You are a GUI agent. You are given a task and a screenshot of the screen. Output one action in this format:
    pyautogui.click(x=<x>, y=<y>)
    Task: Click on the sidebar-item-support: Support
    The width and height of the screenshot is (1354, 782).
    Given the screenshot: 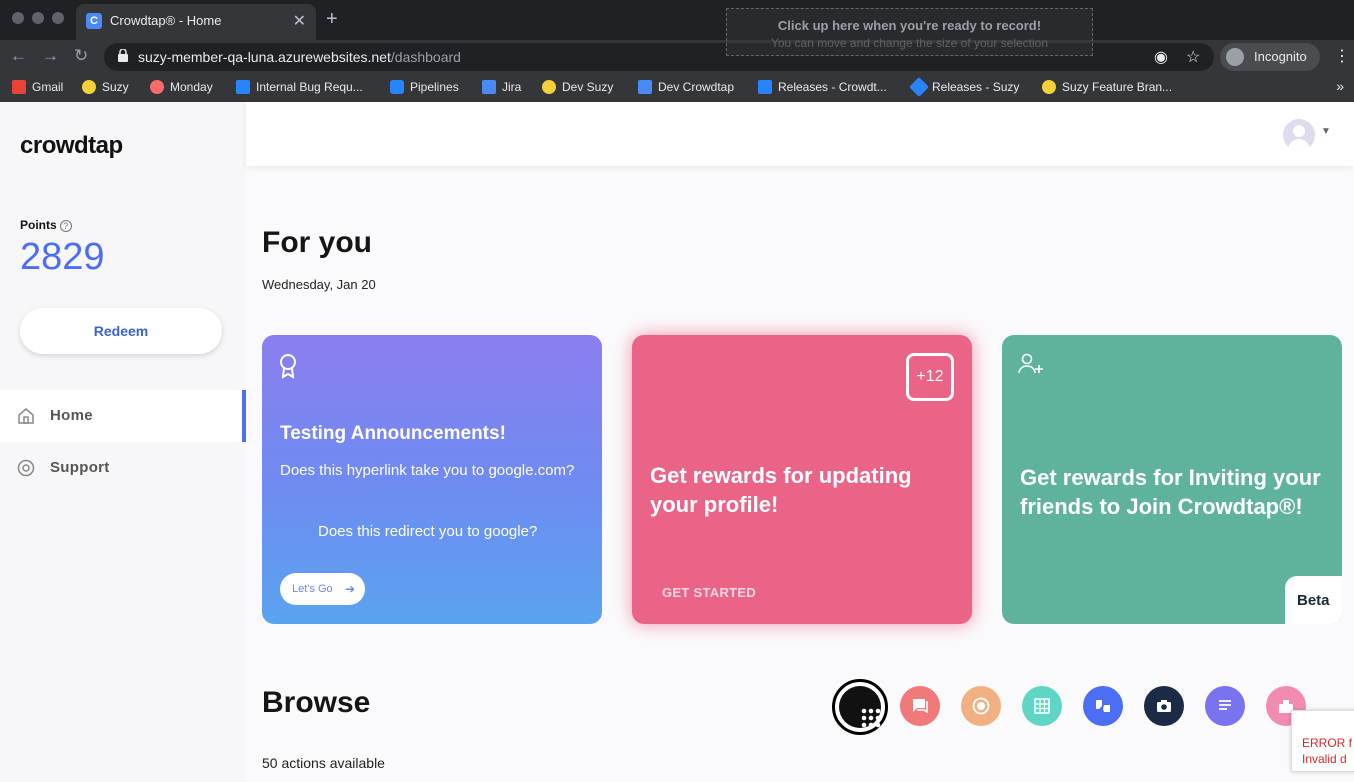 What is the action you would take?
    pyautogui.click(x=123, y=468)
    